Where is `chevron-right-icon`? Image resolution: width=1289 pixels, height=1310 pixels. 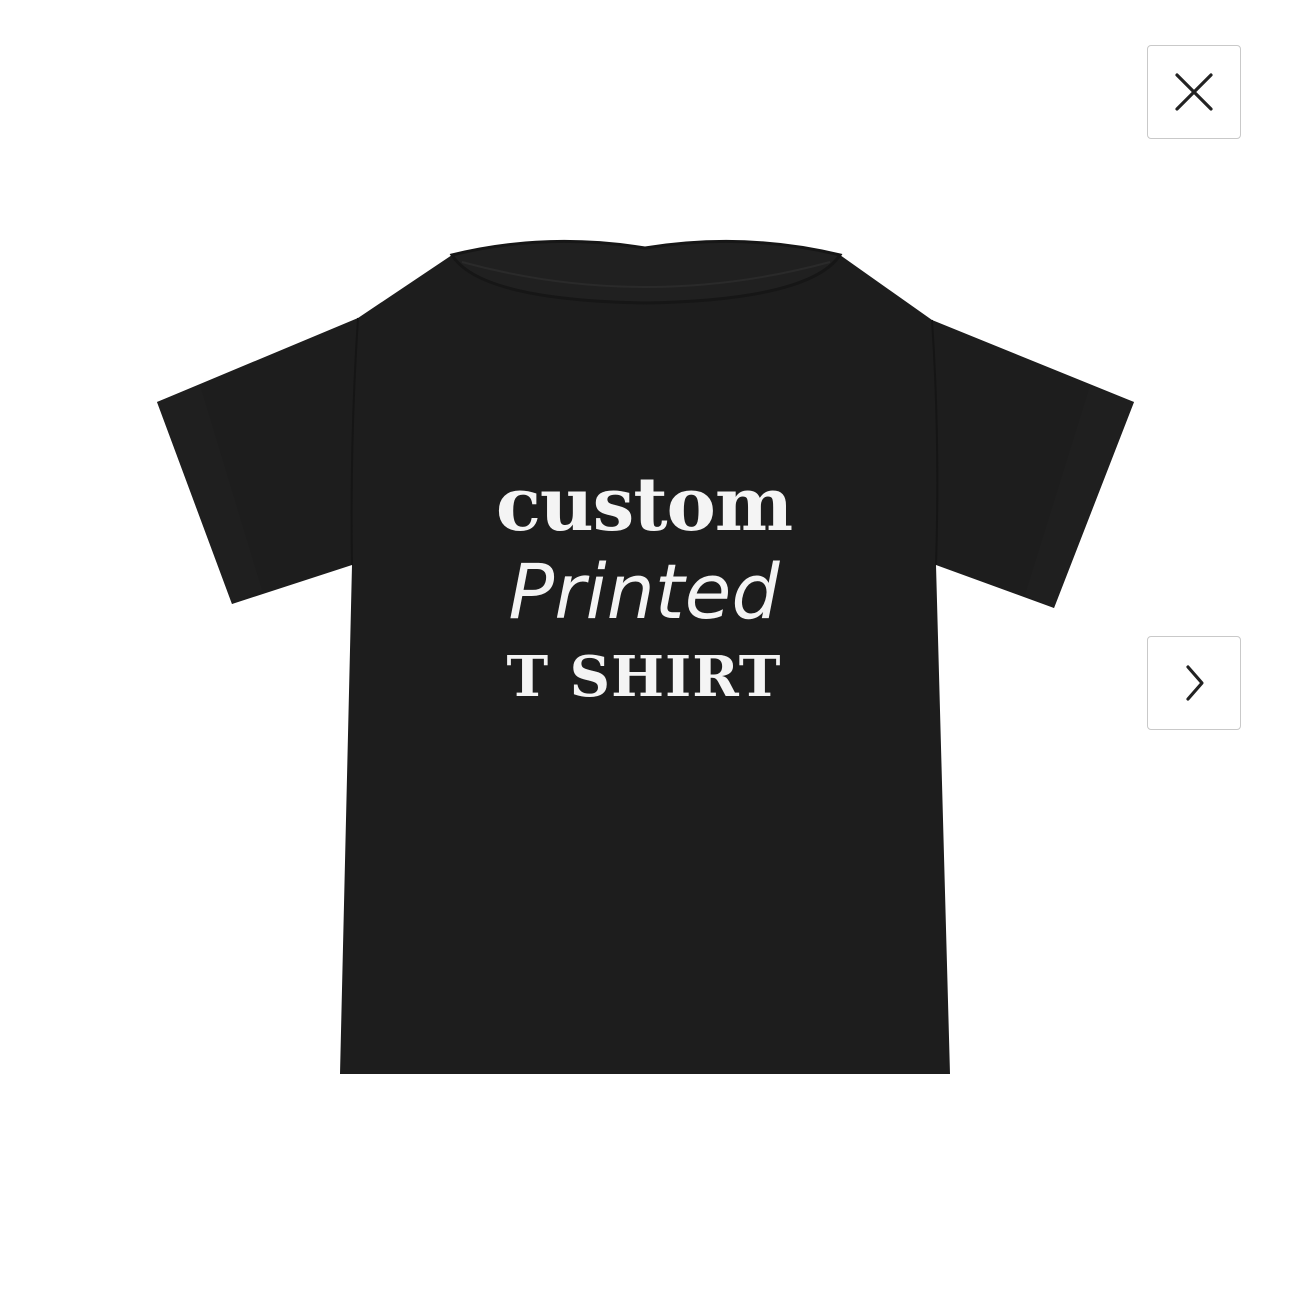
chevron-right-icon is located at coordinates (1195, 683).